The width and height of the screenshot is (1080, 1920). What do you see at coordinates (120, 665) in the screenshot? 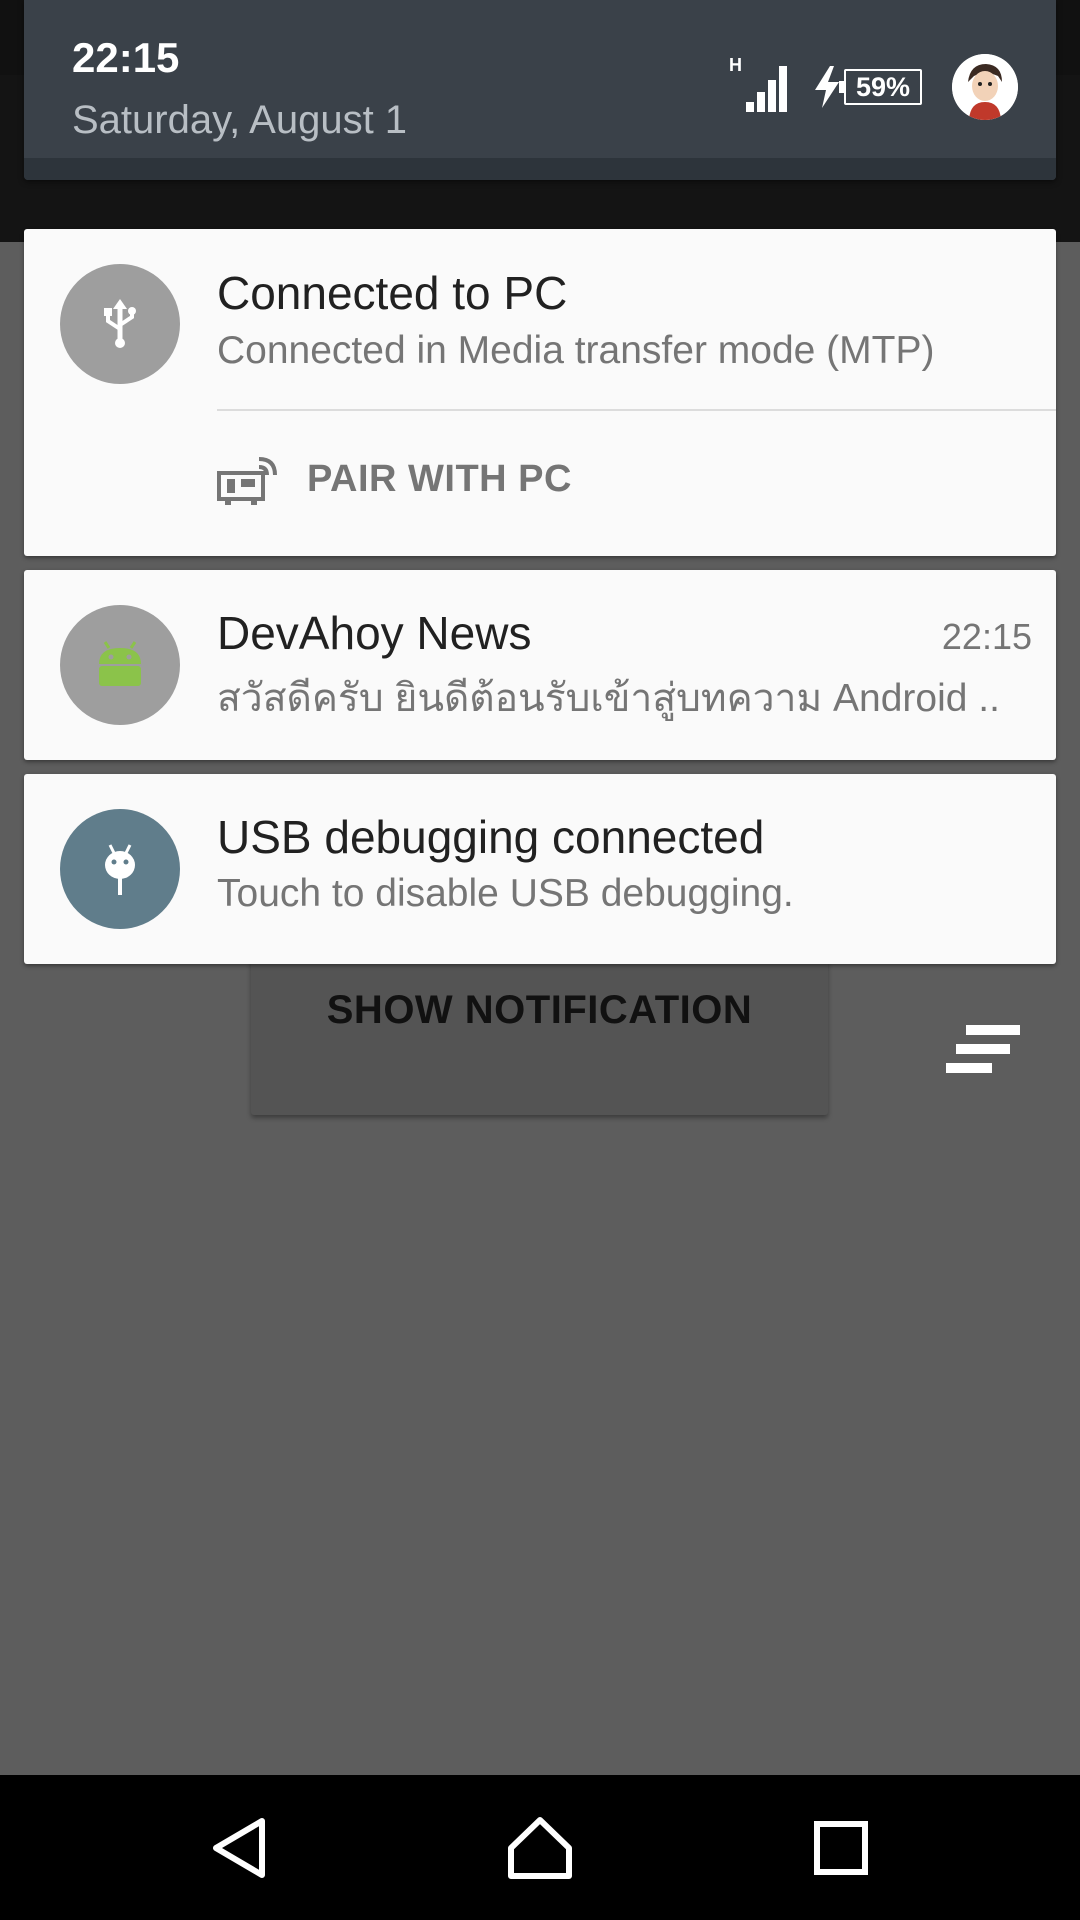
I see `android-icon` at bounding box center [120, 665].